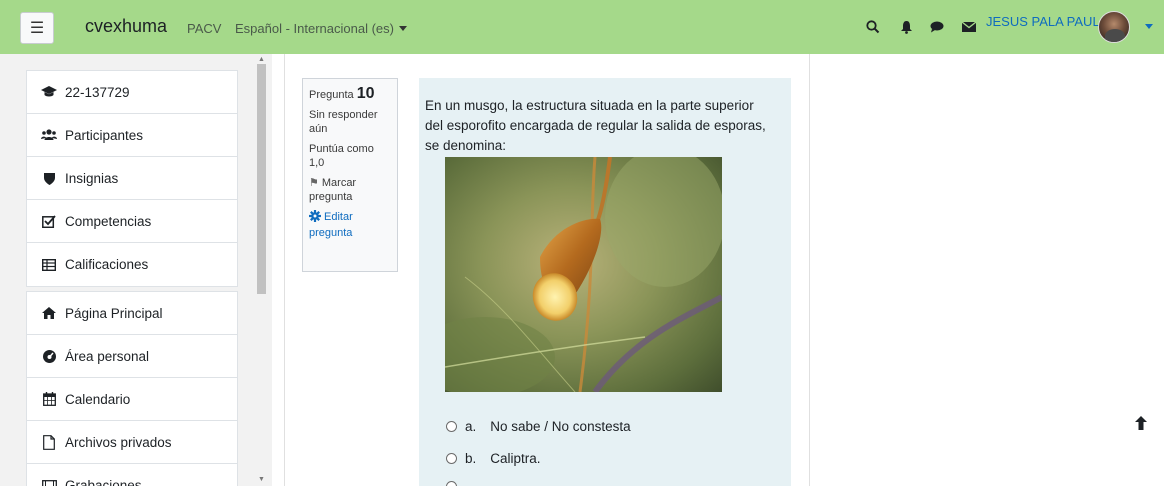 Image resolution: width=1164 pixels, height=486 pixels. Describe the element at coordinates (969, 27) in the screenshot. I see `envelope-icon` at that location.